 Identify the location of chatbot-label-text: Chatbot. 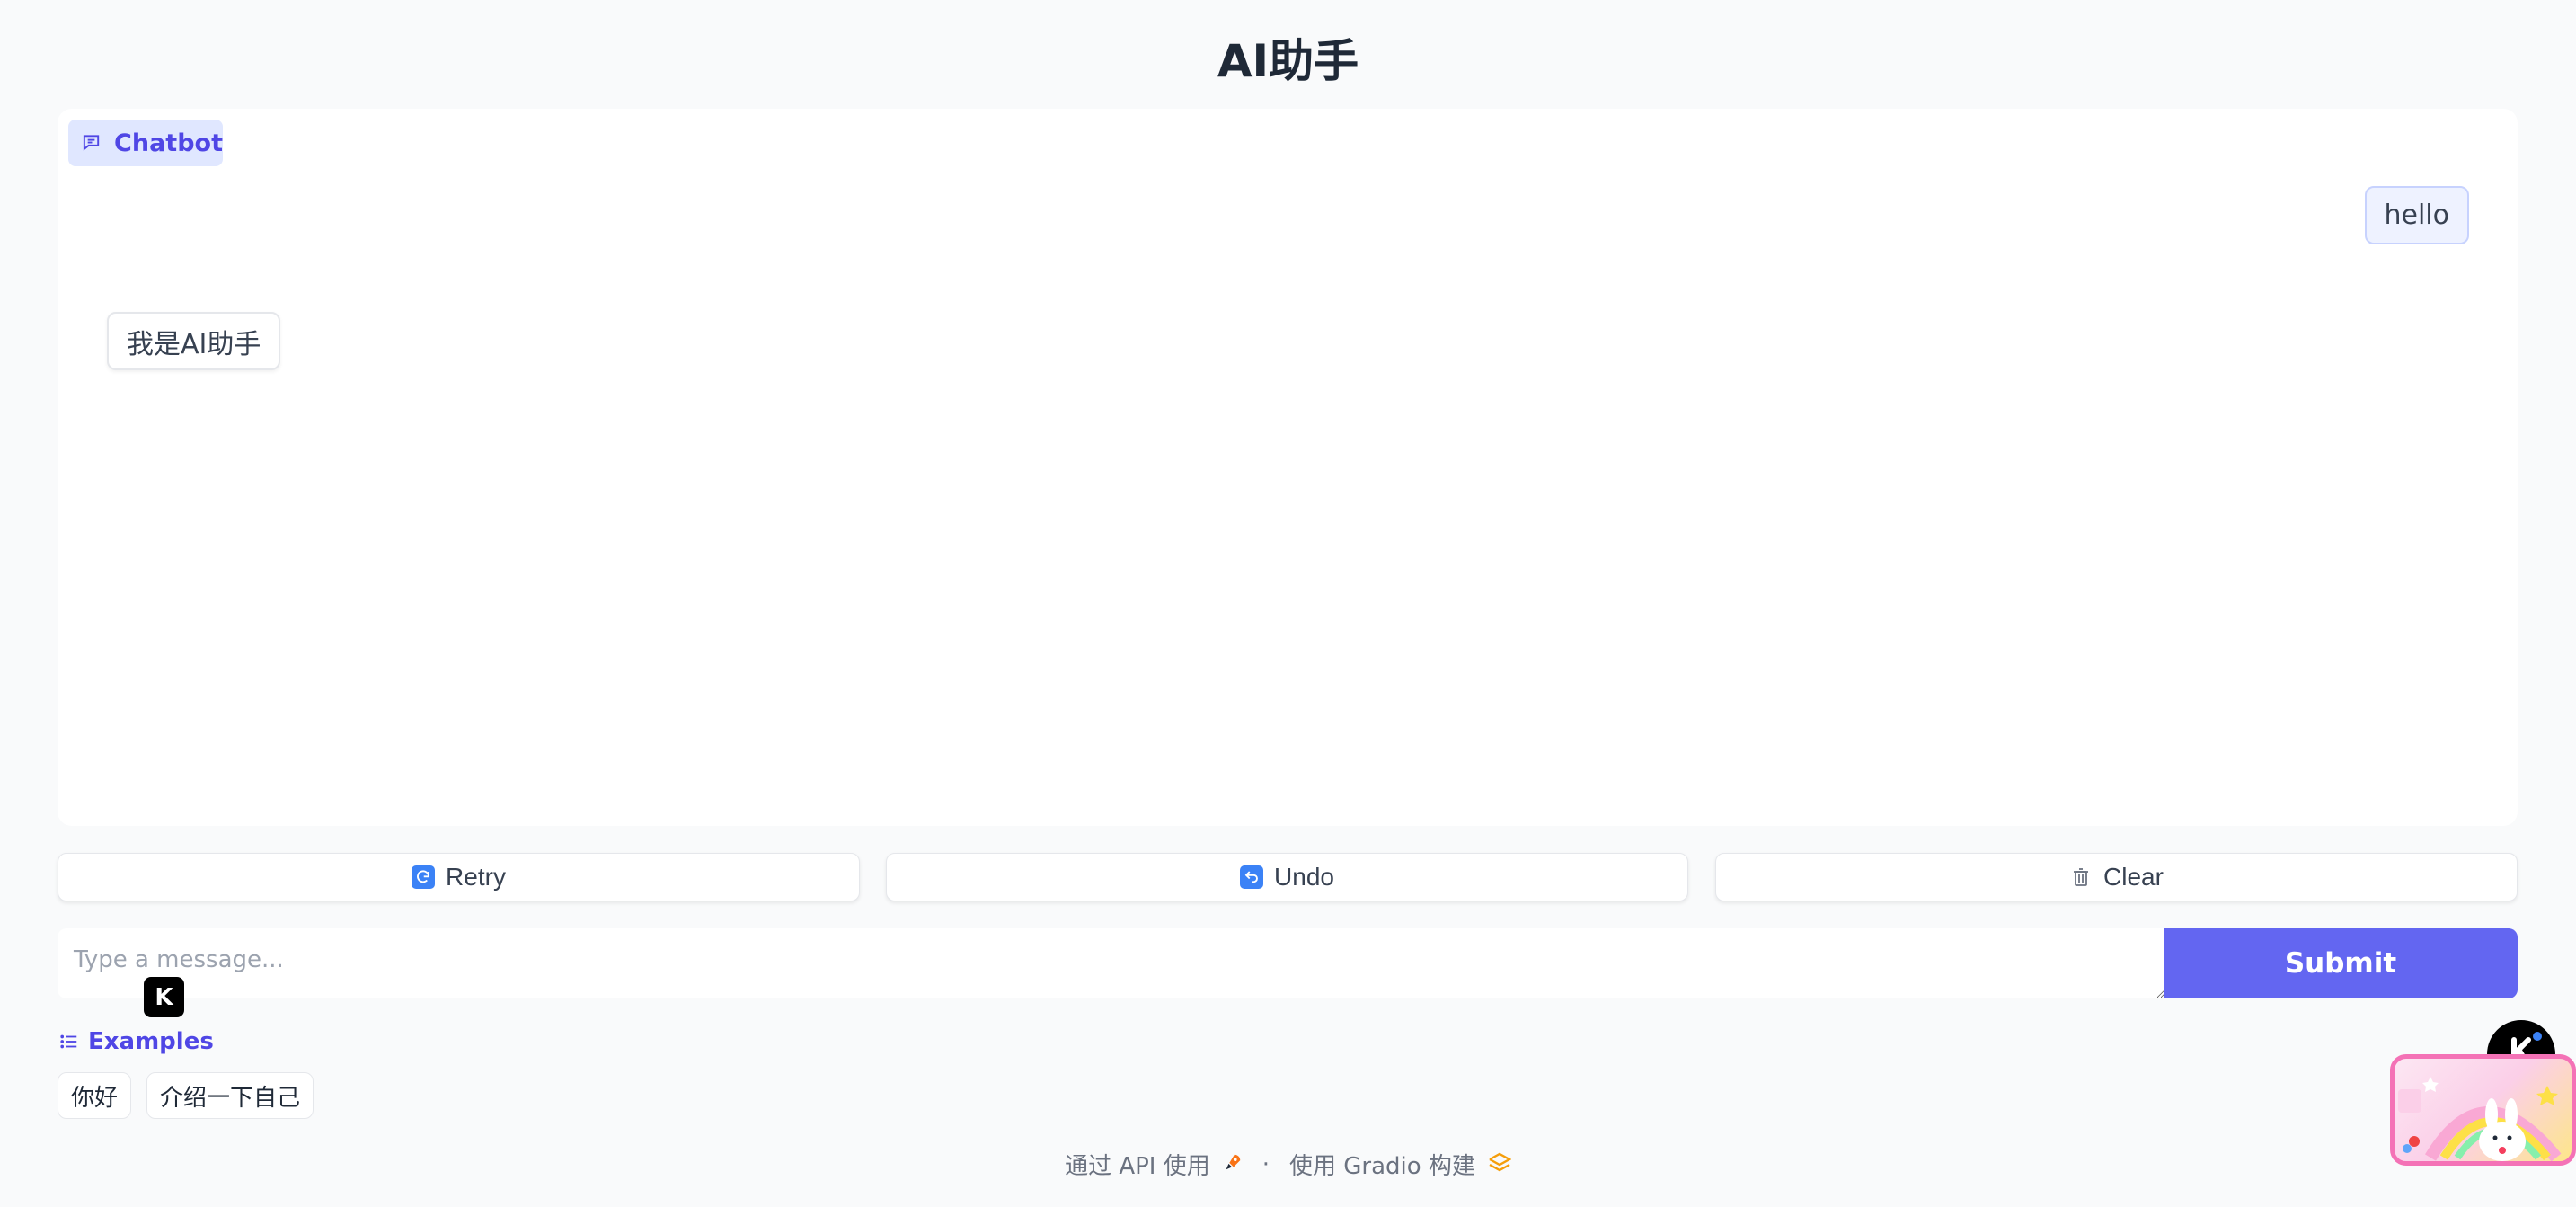
(168, 143).